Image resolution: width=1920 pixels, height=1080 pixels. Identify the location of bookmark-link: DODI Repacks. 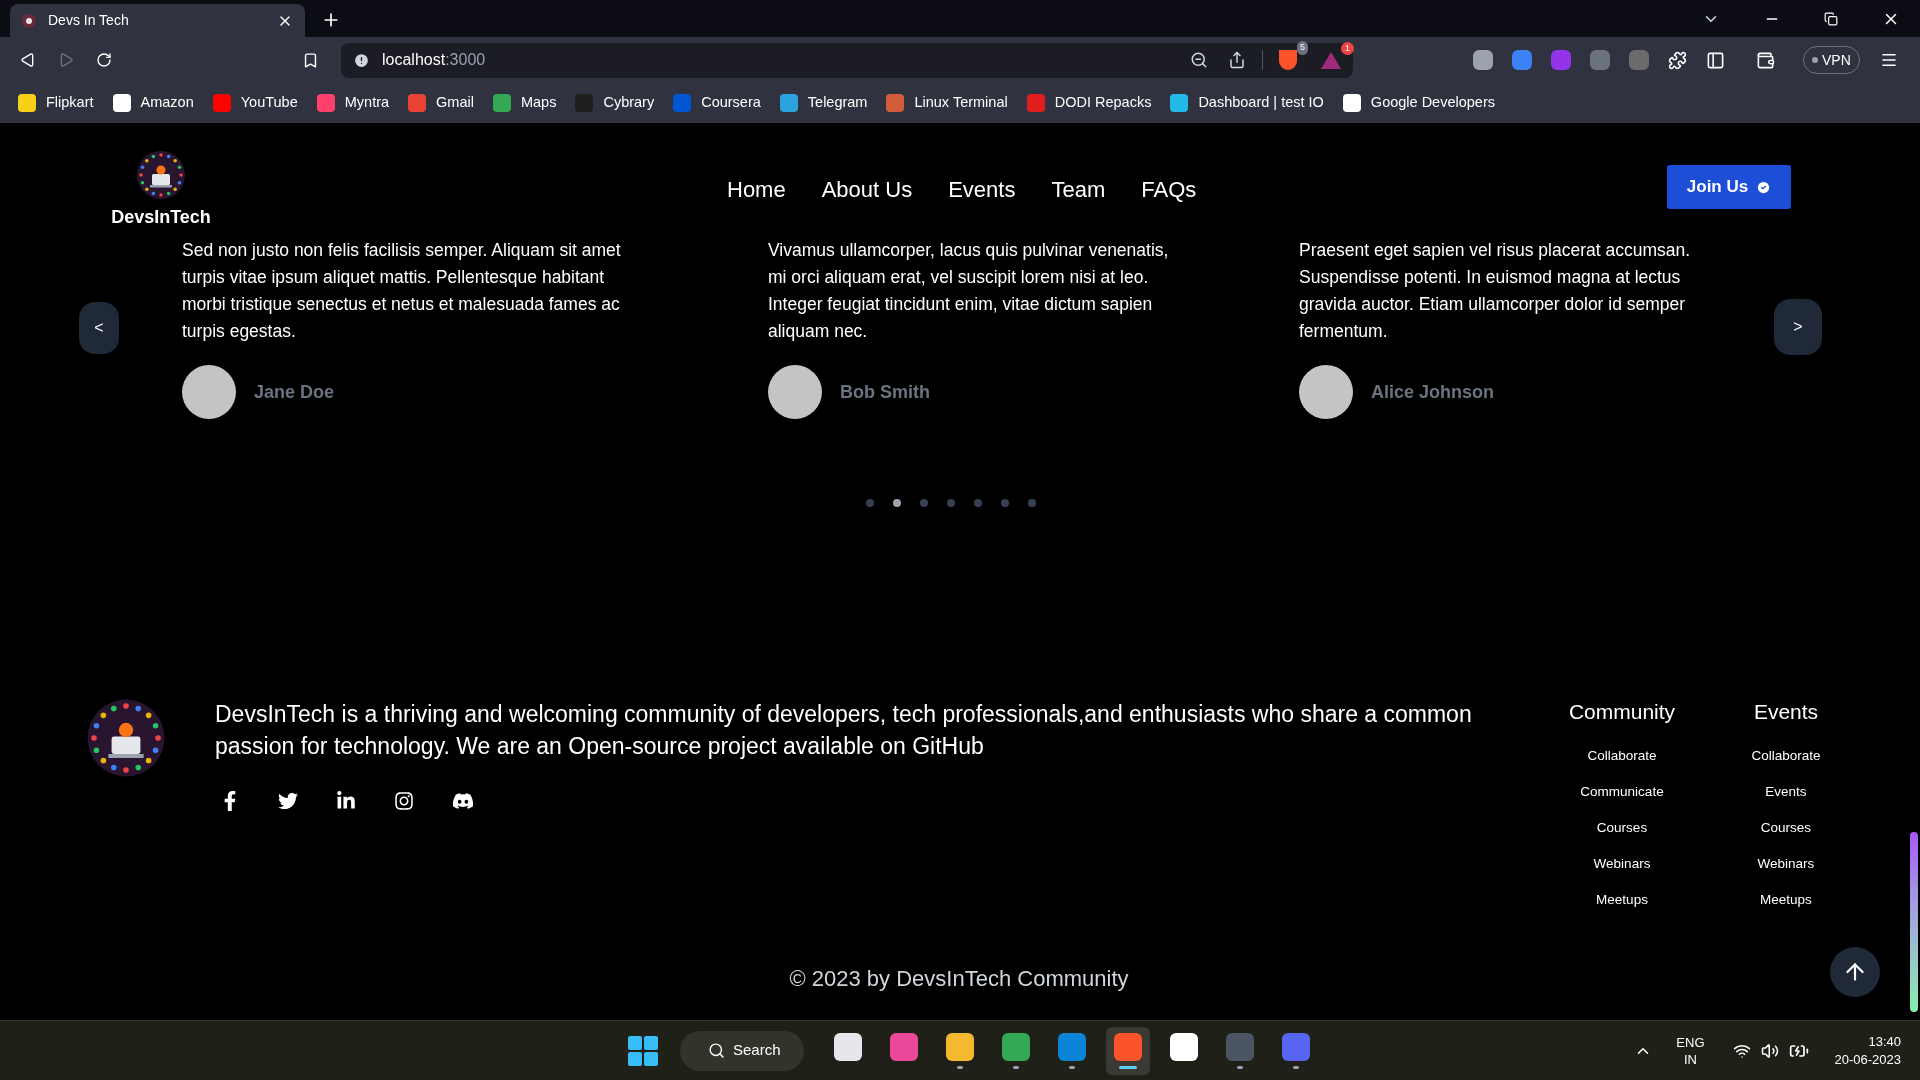
(1103, 103).